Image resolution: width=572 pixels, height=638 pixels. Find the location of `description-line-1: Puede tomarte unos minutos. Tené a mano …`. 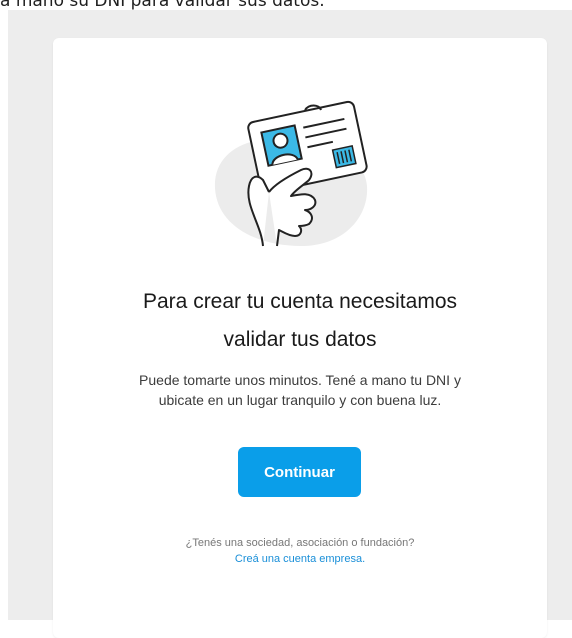

description-line-1: Puede tomarte unos minutos. Tené a mano … is located at coordinates (300, 380).